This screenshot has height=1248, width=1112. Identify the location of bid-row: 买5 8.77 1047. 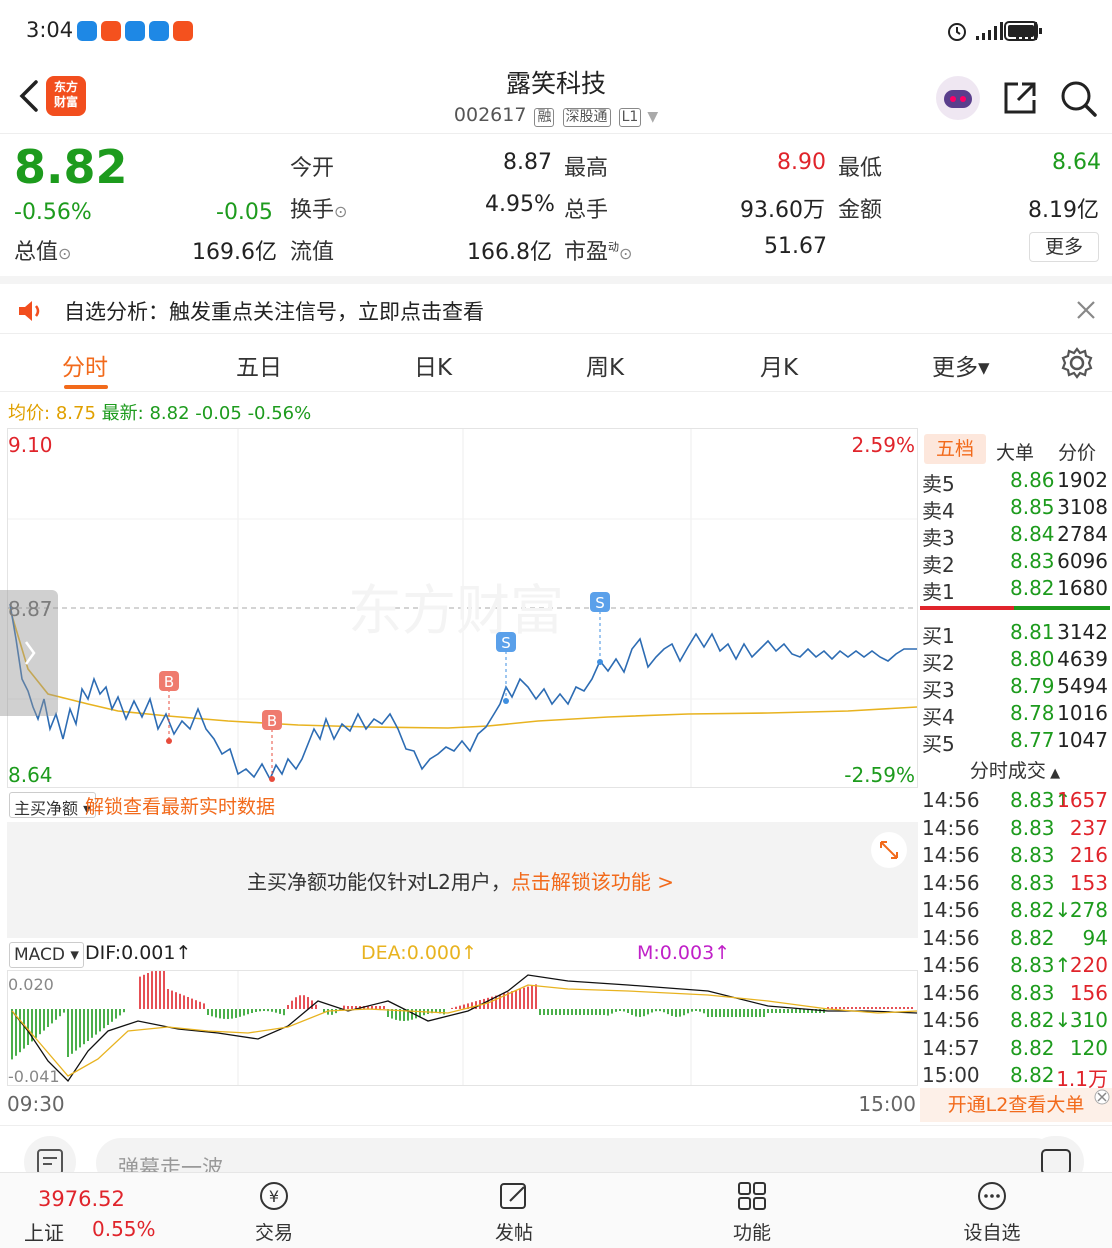
(1015, 742).